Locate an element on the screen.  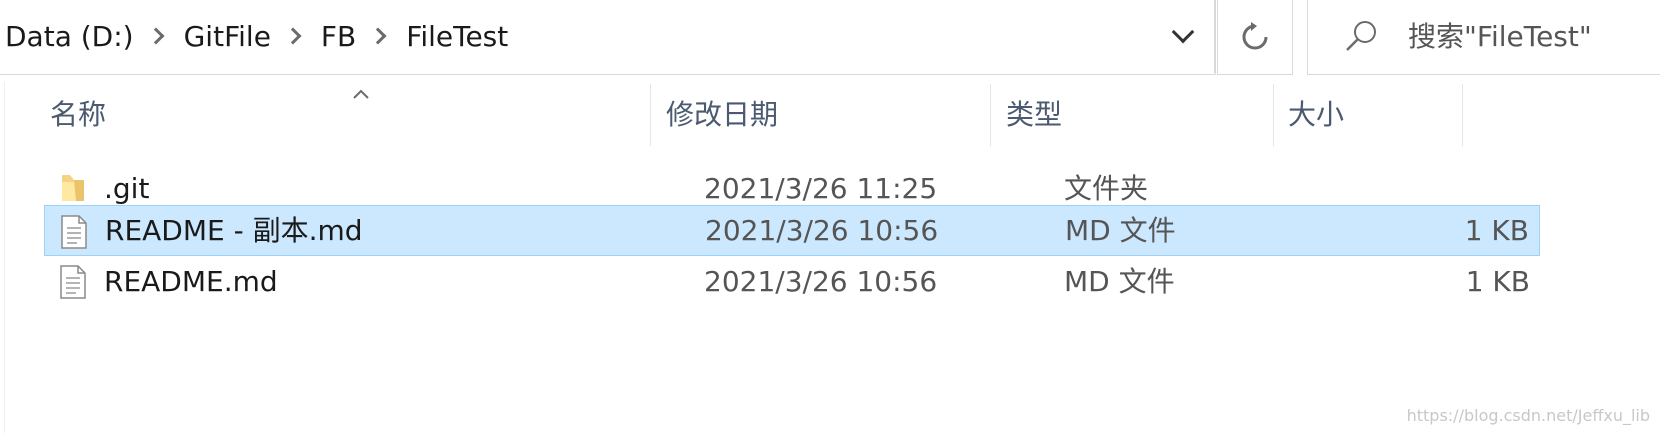
watermark: https://blog.csdn.net/Jeffxu_lib is located at coordinates (1528, 415).